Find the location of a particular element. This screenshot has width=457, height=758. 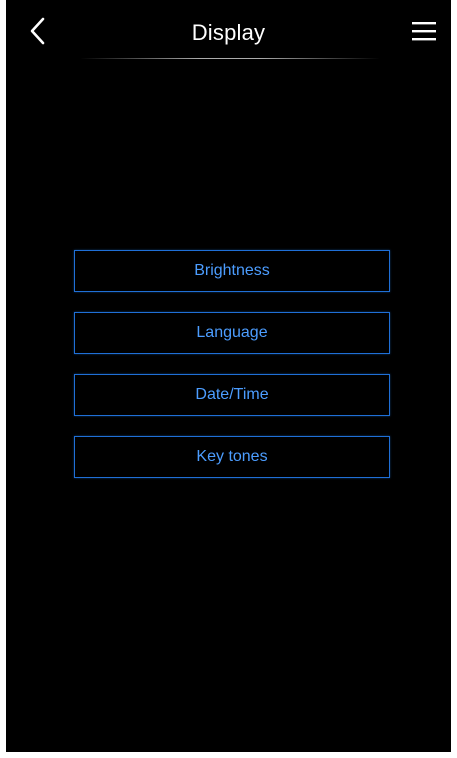

hamburger-menu-icon is located at coordinates (424, 33).